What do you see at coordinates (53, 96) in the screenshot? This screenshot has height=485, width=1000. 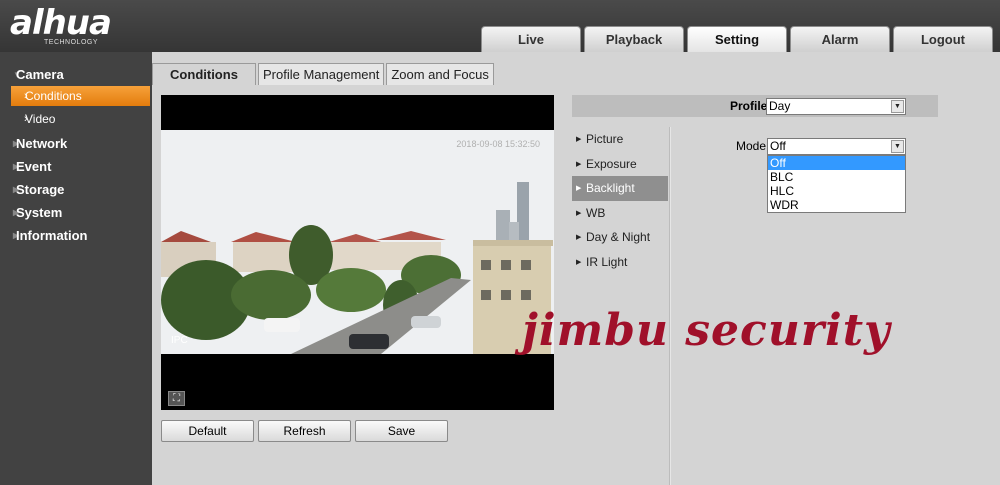 I see `sidebar-item-label: Conditions` at bounding box center [53, 96].